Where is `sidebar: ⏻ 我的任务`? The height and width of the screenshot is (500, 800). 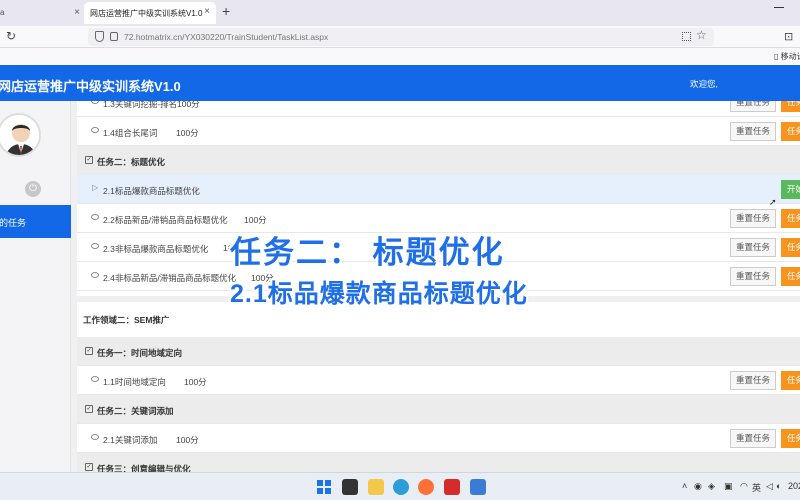 sidebar: ⏻ 我的任务 is located at coordinates (35, 286).